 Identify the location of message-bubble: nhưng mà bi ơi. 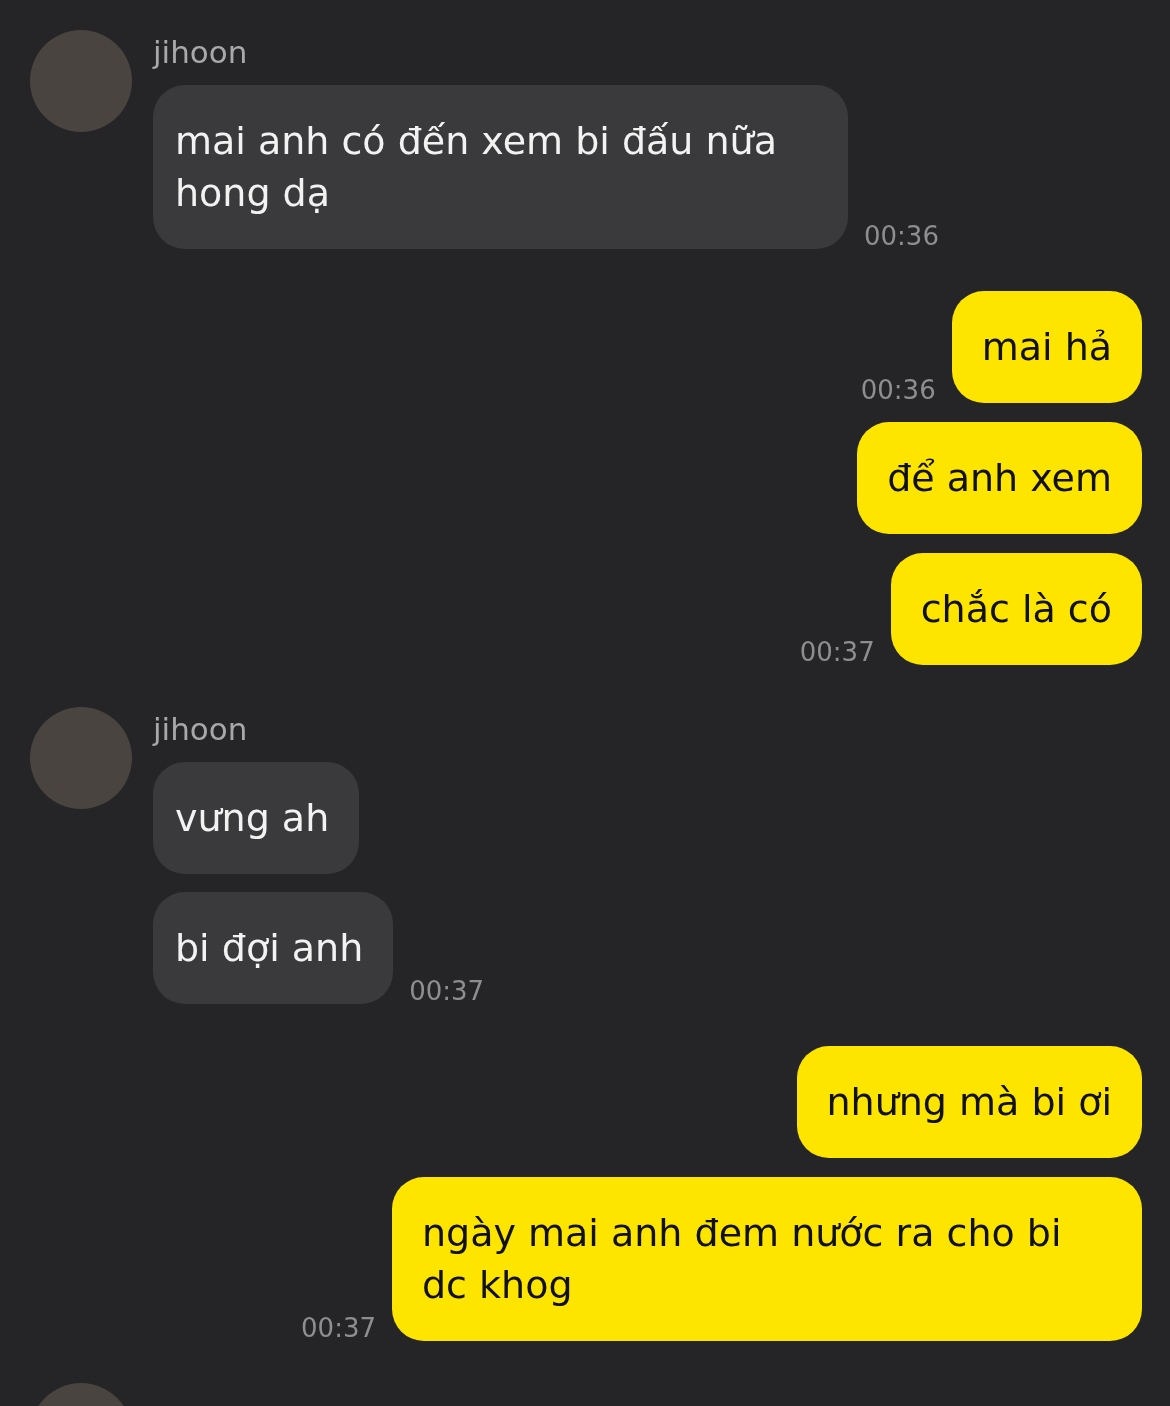
(969, 1102).